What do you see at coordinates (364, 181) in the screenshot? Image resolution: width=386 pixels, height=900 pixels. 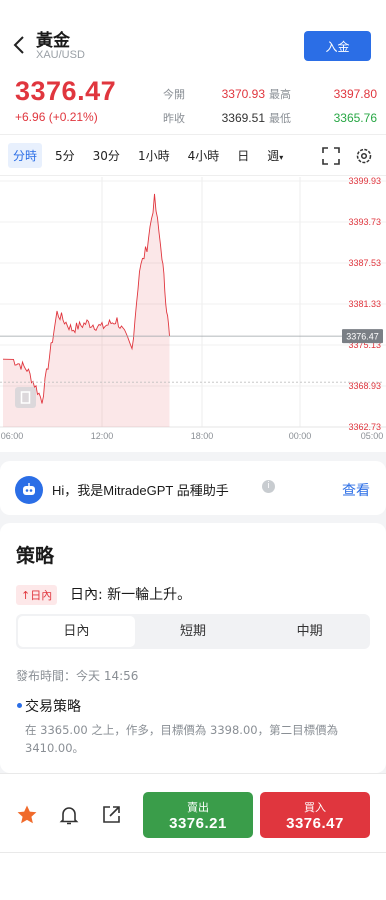 I see `y-tick-label: 3399.93` at bounding box center [364, 181].